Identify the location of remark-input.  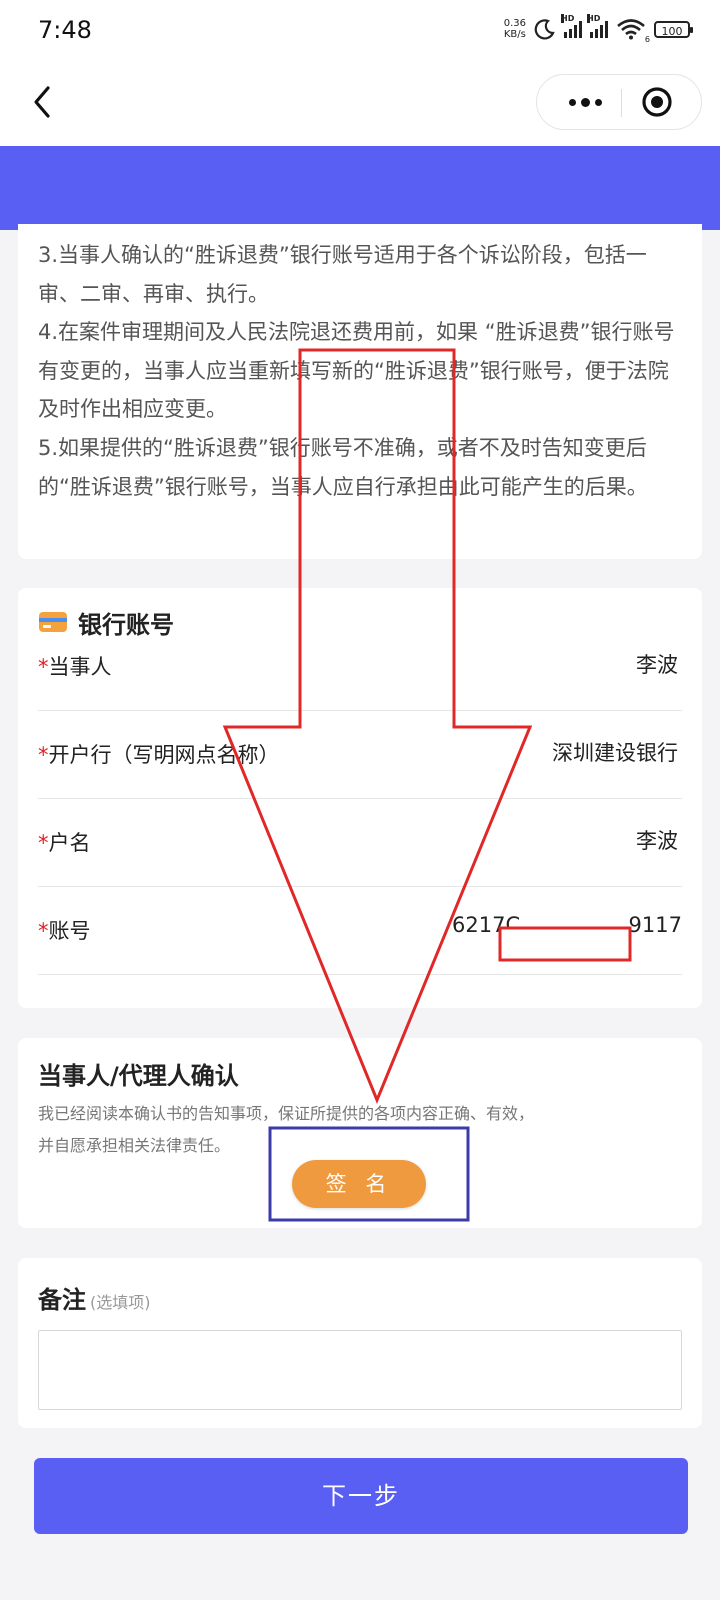
(360, 1370).